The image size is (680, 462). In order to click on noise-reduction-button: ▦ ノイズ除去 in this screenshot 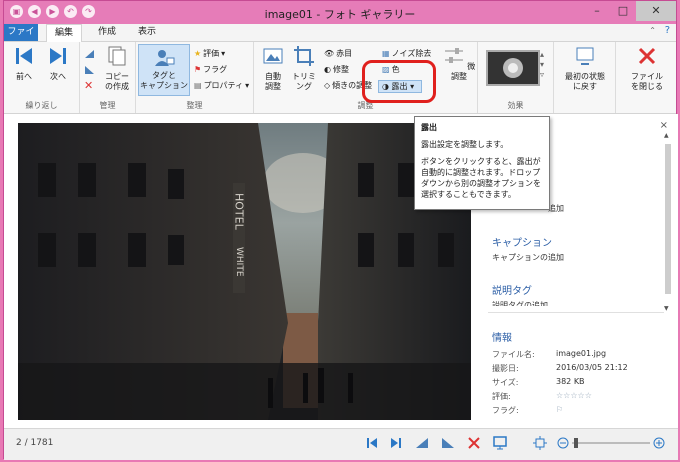, I will do `click(406, 54)`.